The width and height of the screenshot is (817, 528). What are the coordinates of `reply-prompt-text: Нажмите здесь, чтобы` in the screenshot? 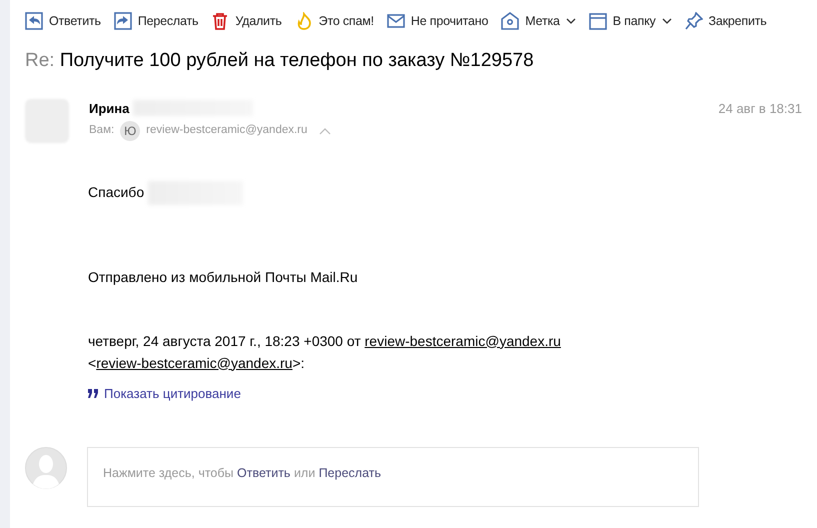 It's located at (168, 473).